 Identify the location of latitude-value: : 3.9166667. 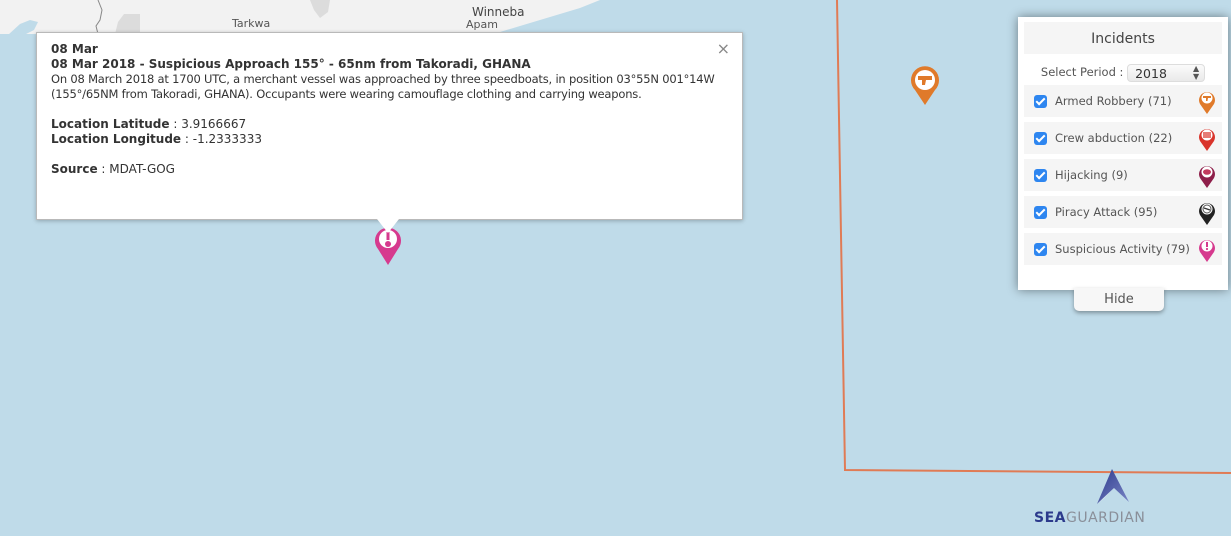
(208, 124).